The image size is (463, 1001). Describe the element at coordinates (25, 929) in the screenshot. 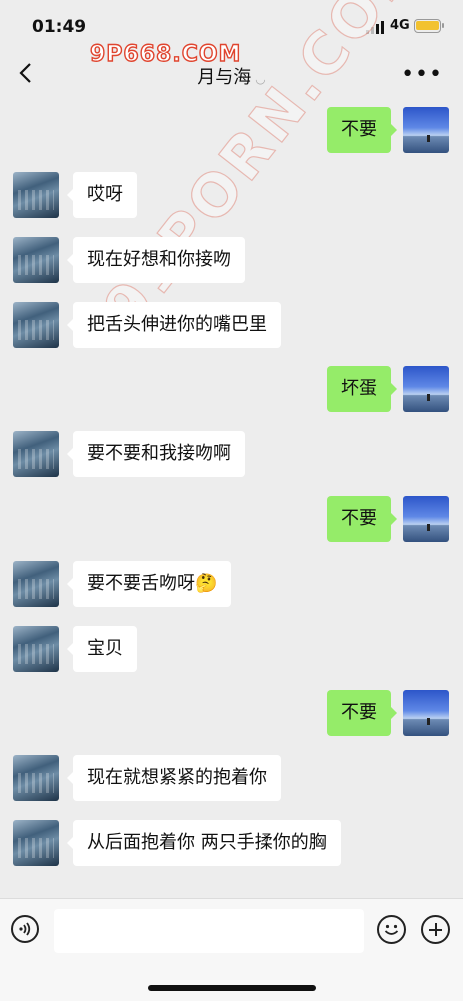

I see `voice-icon` at that location.